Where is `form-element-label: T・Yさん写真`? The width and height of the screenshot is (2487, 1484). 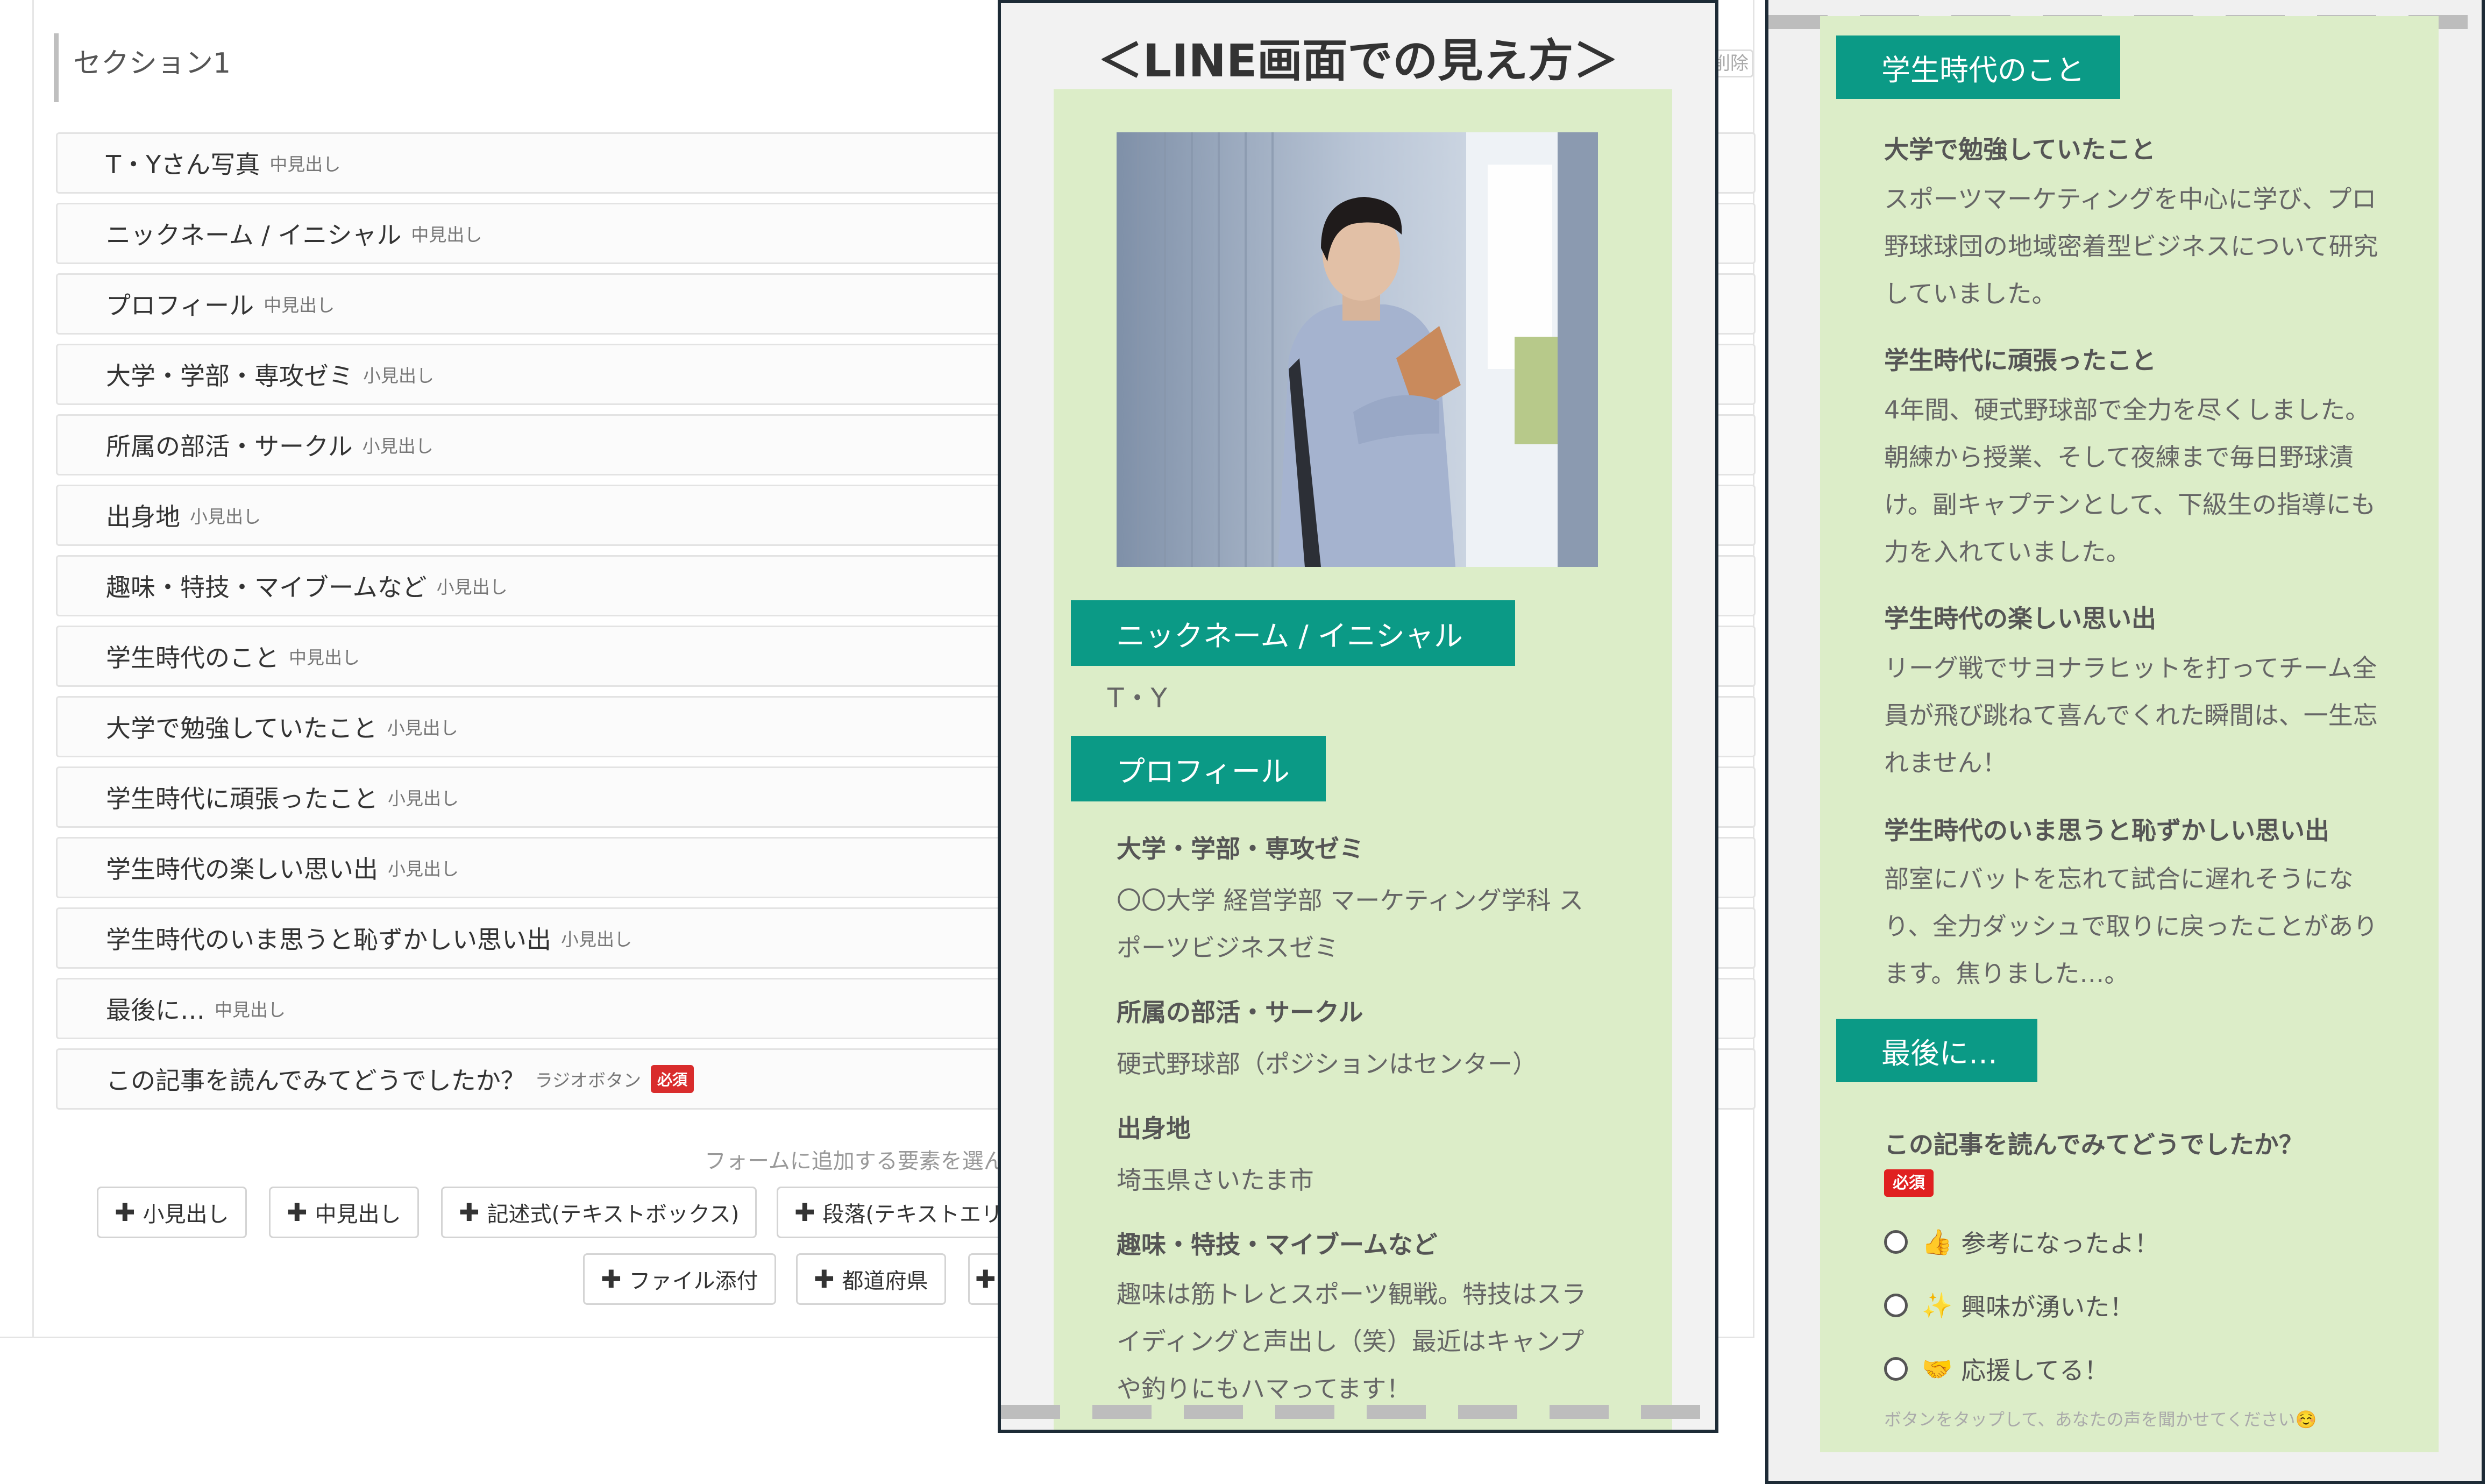 form-element-label: T・Yさん写真 is located at coordinates (183, 164).